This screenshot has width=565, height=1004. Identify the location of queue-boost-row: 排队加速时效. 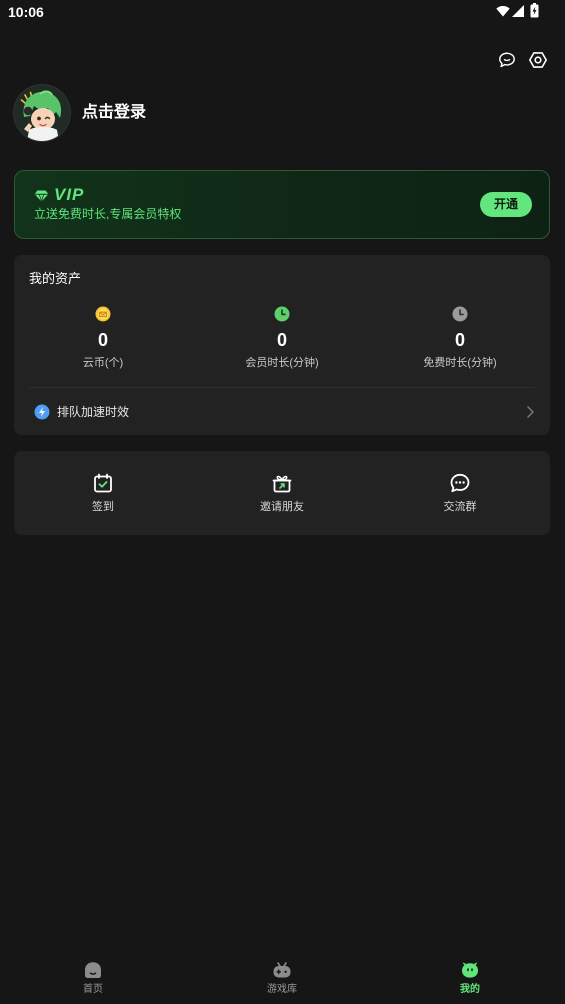
(282, 412).